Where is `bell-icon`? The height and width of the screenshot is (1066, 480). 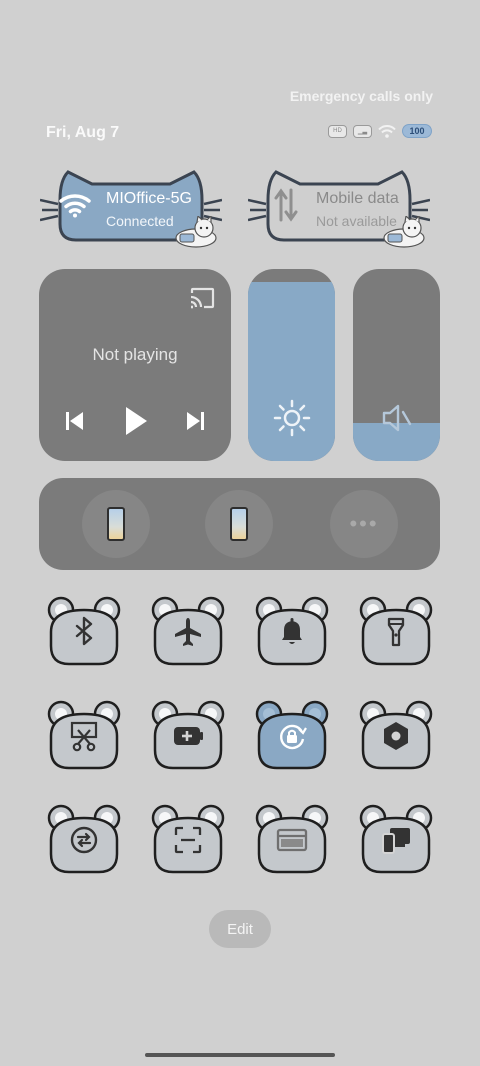 bell-icon is located at coordinates (292, 631).